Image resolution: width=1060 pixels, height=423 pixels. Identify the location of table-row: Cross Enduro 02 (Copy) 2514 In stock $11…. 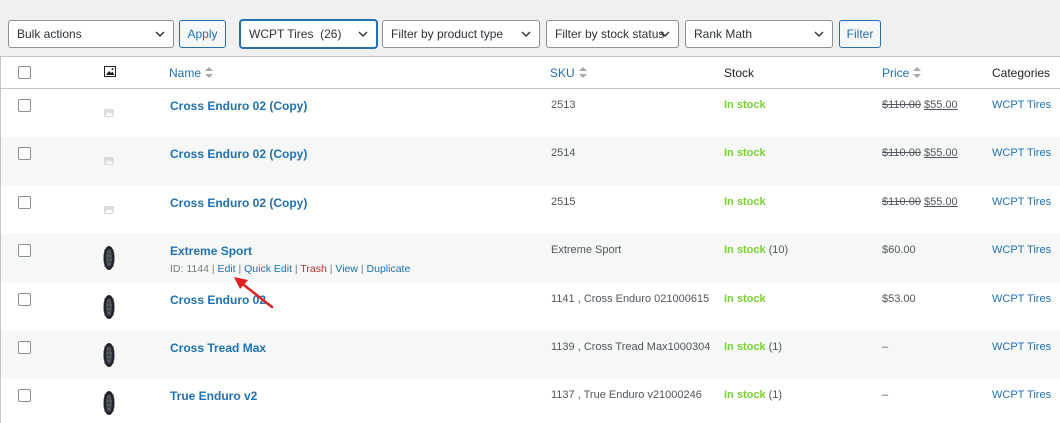
(530, 161).